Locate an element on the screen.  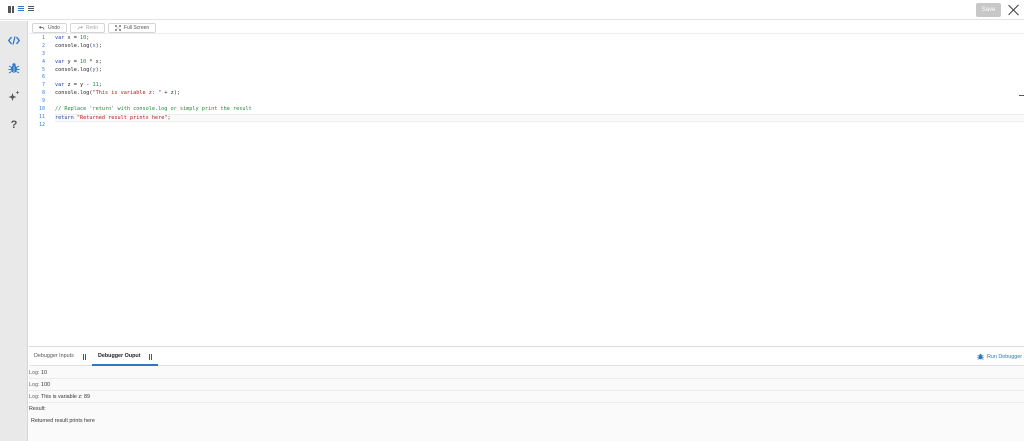
code-line: console.log("This is variable z: " + z); is located at coordinates (117, 93).